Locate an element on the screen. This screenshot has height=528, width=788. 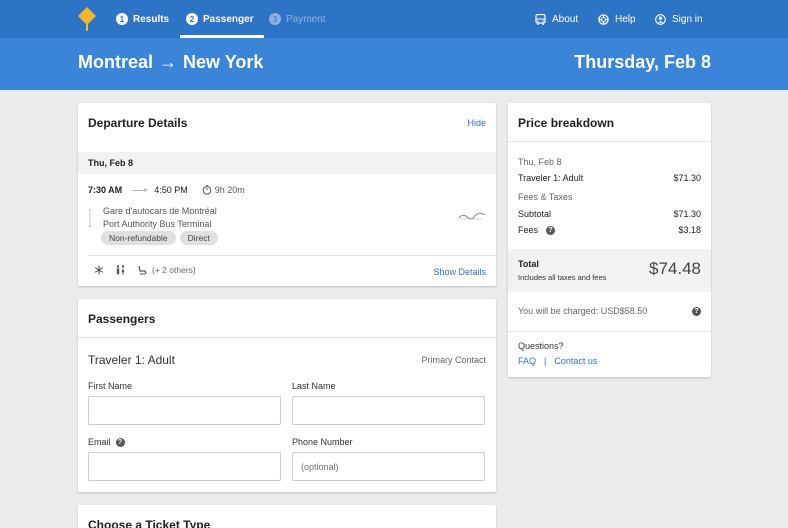
duration-text: 9h 20m is located at coordinates (229, 190).